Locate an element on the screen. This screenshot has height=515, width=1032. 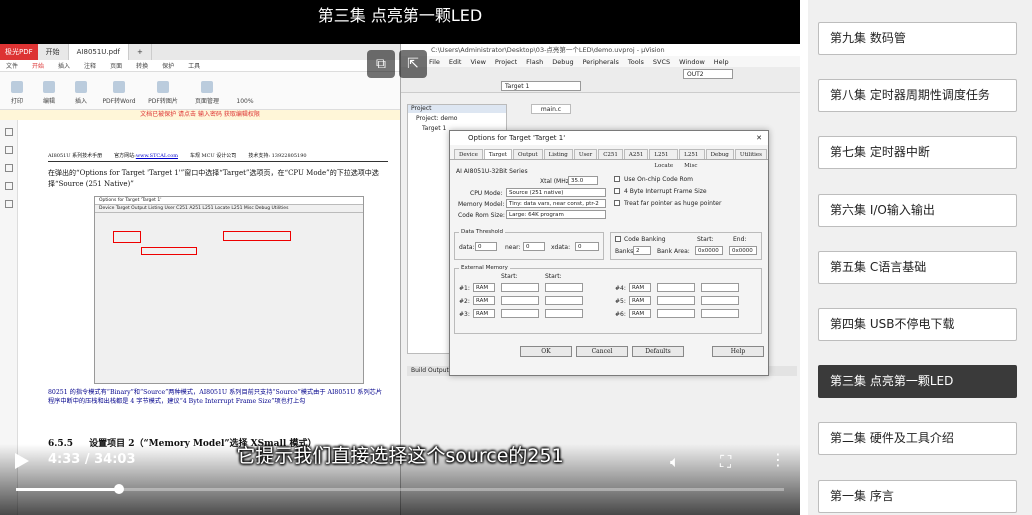
dialog-defaults-button: Defaults is located at coordinates (658, 351).